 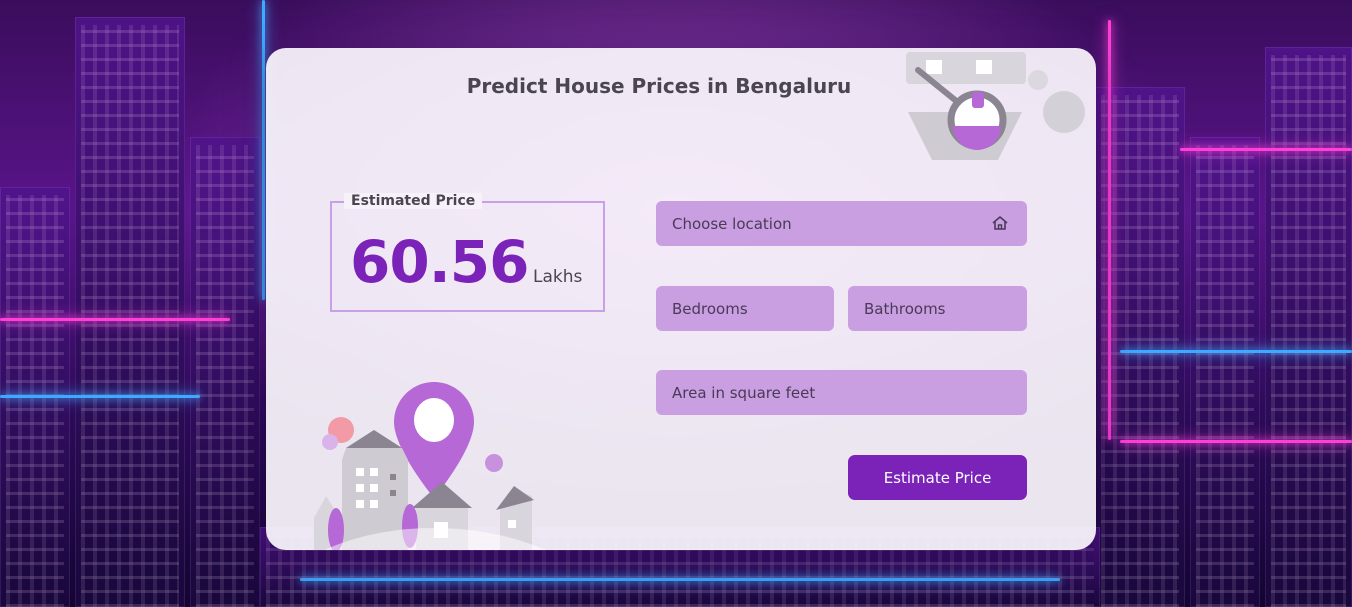 I want to click on bedrooms-input: Bedrooms, so click(x=745, y=308).